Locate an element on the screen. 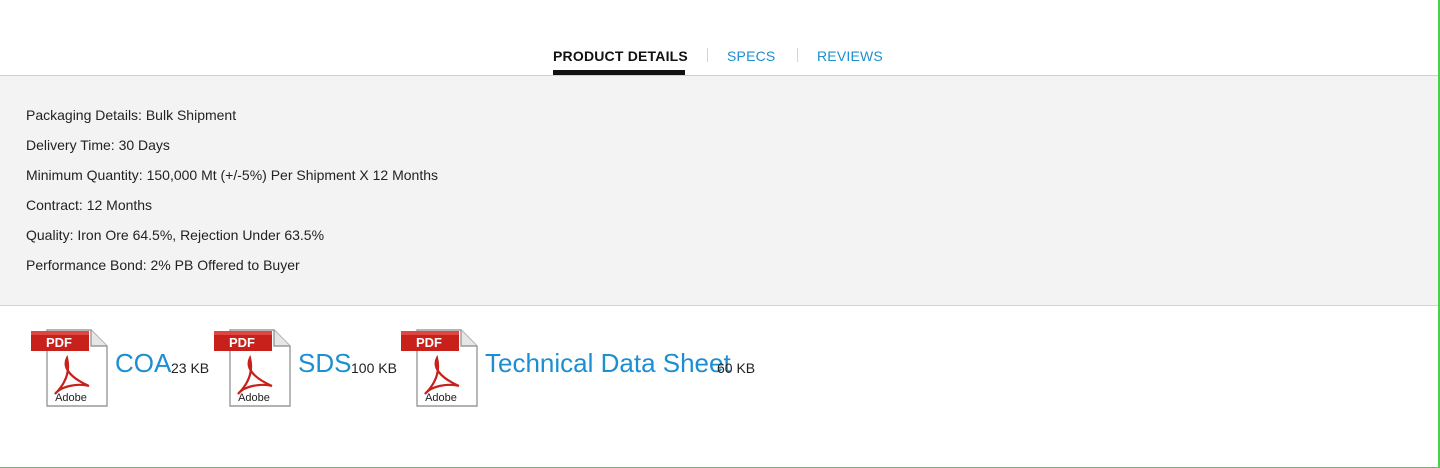 The width and height of the screenshot is (1440, 468). detail-delivery-time: Delivery Time: 30 Days is located at coordinates (98, 145).